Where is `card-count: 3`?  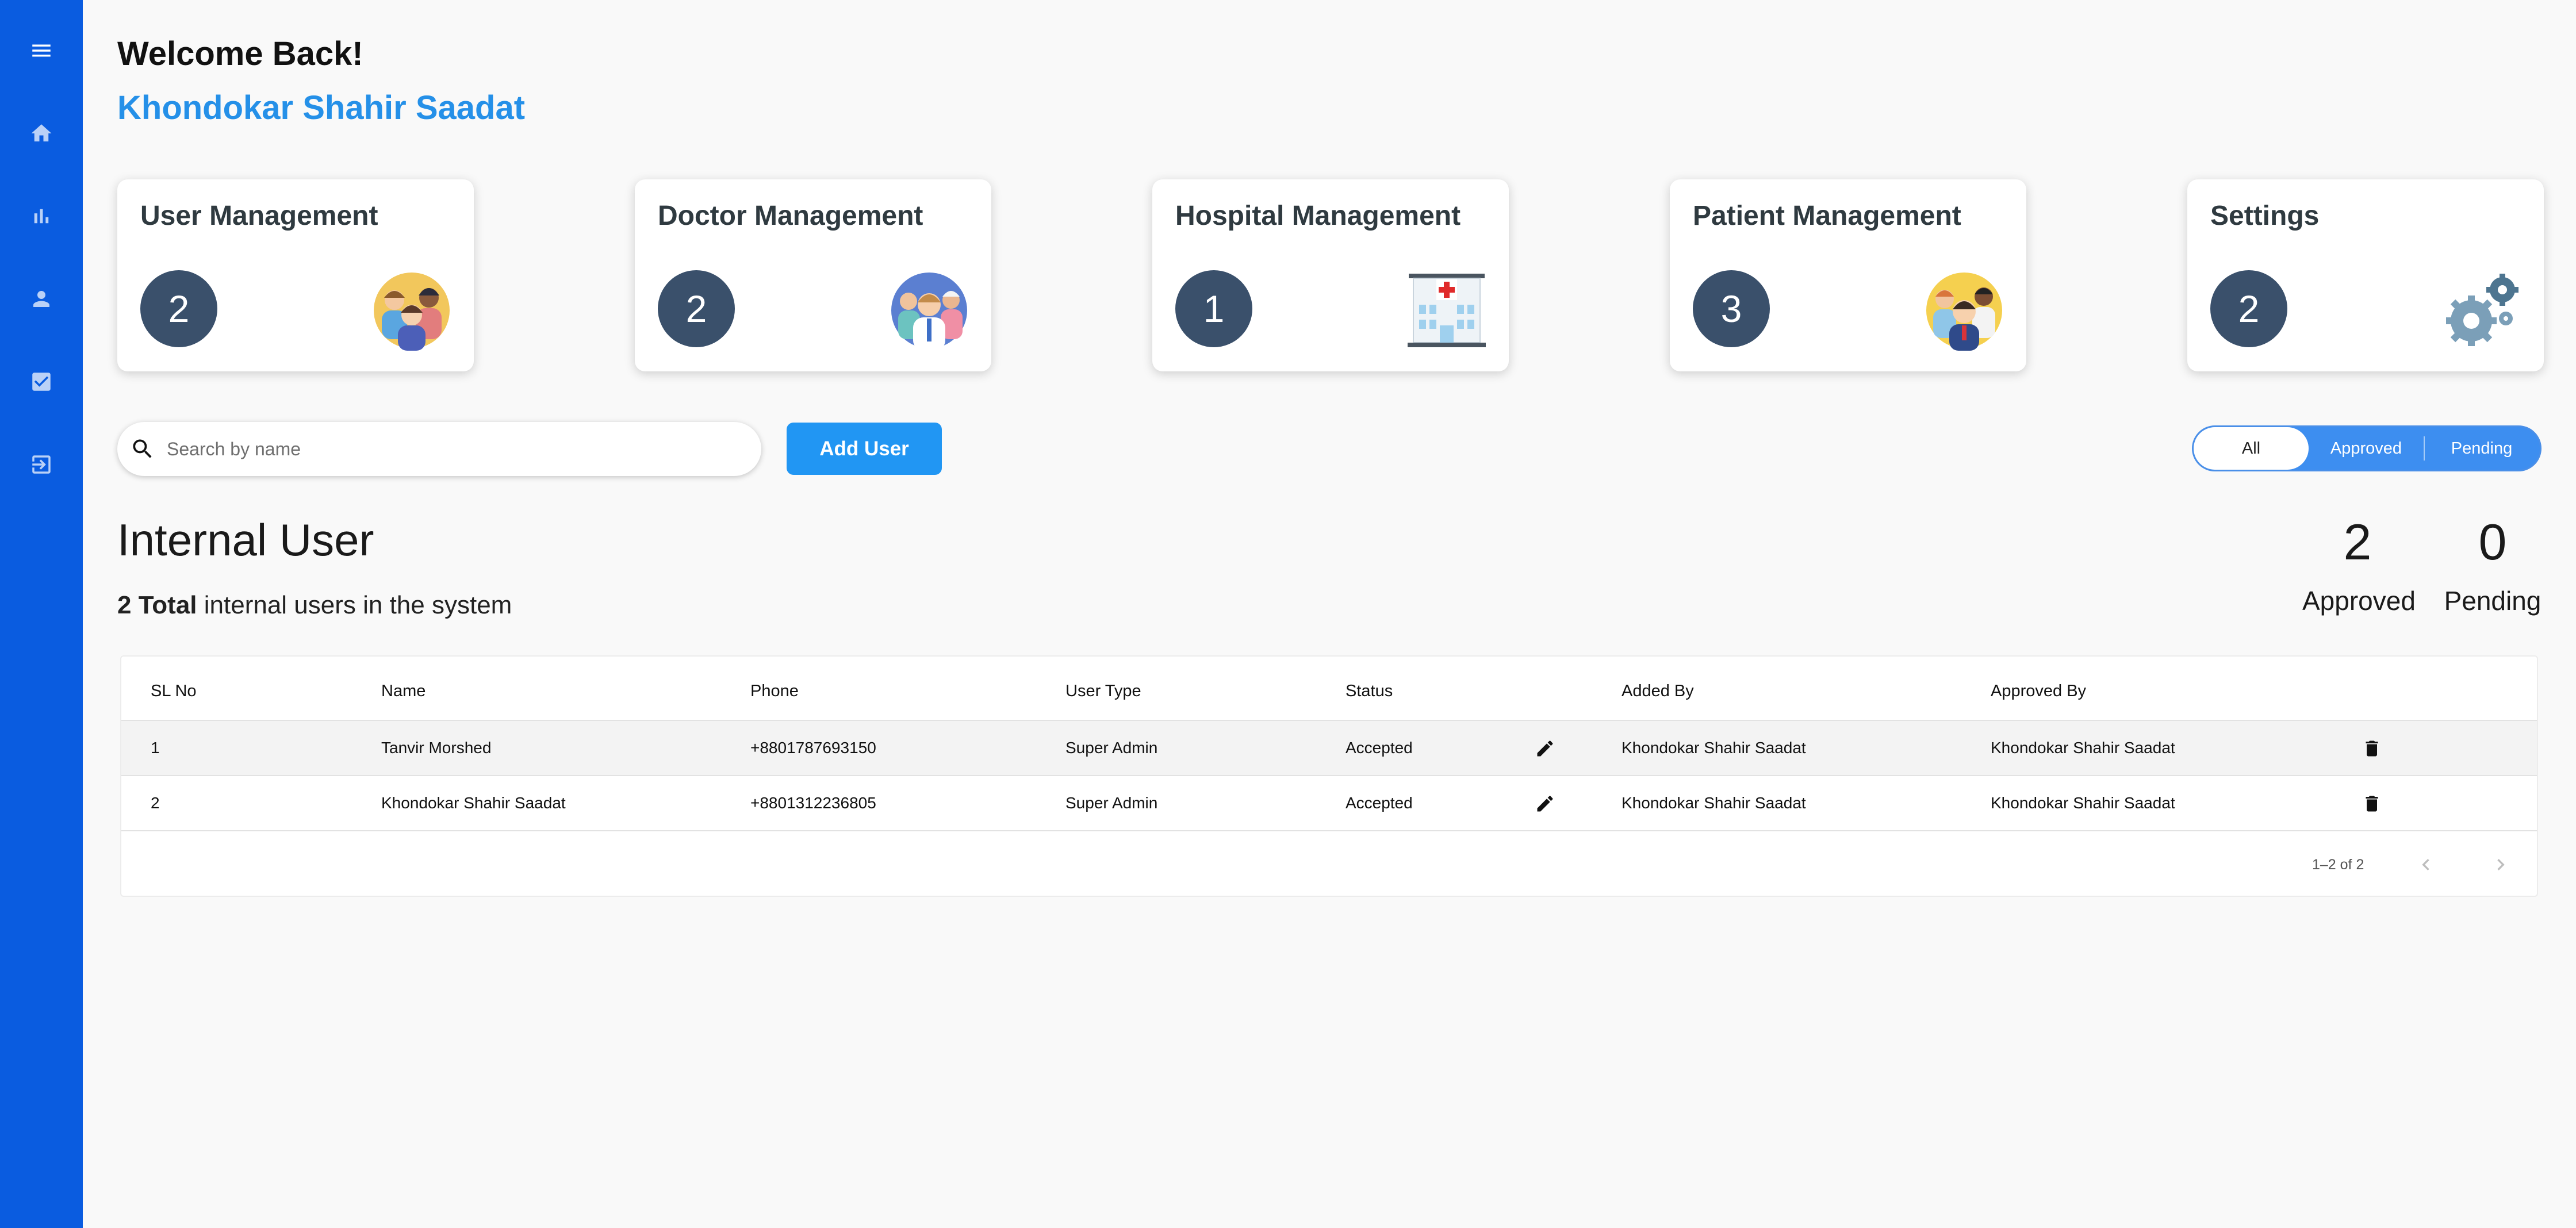 card-count: 3 is located at coordinates (1731, 308).